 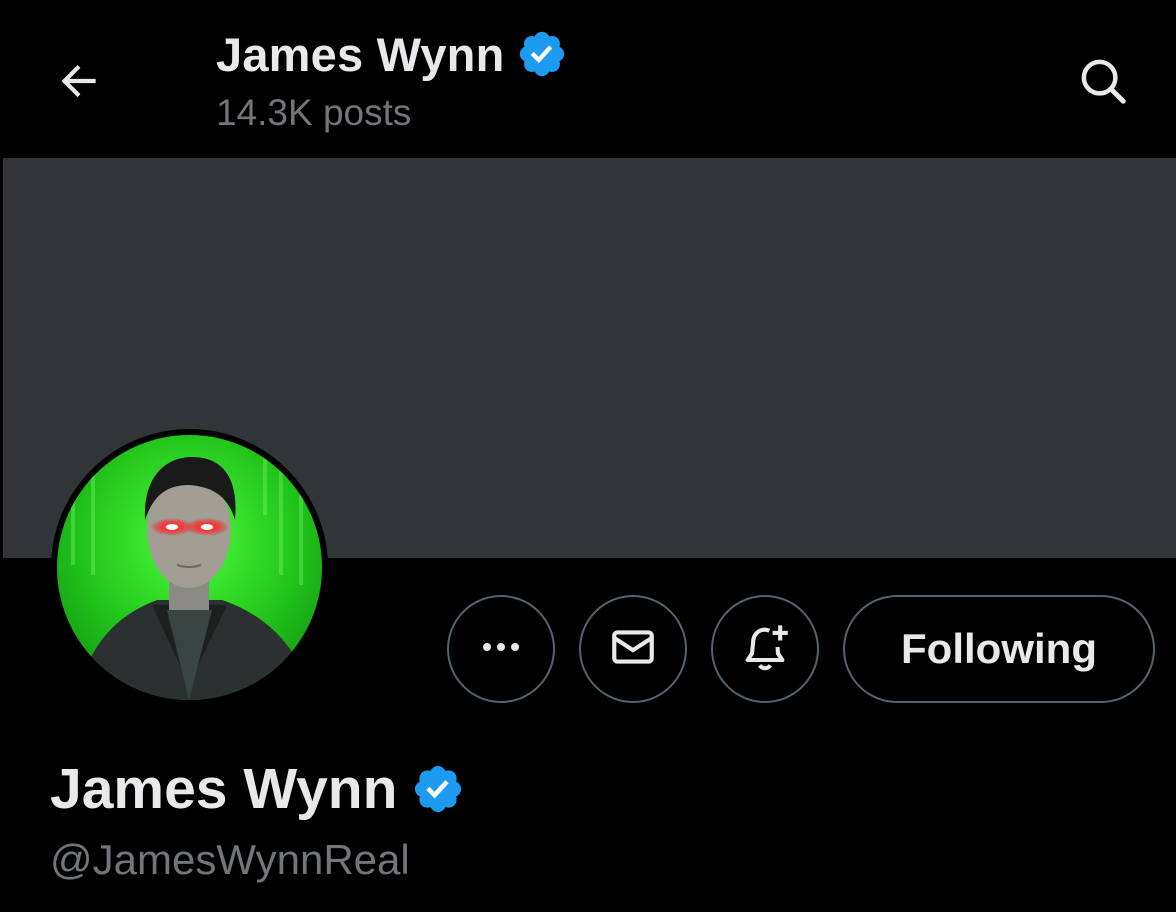 I want to click on header-name-row: James Wynn, so click(x=392, y=54).